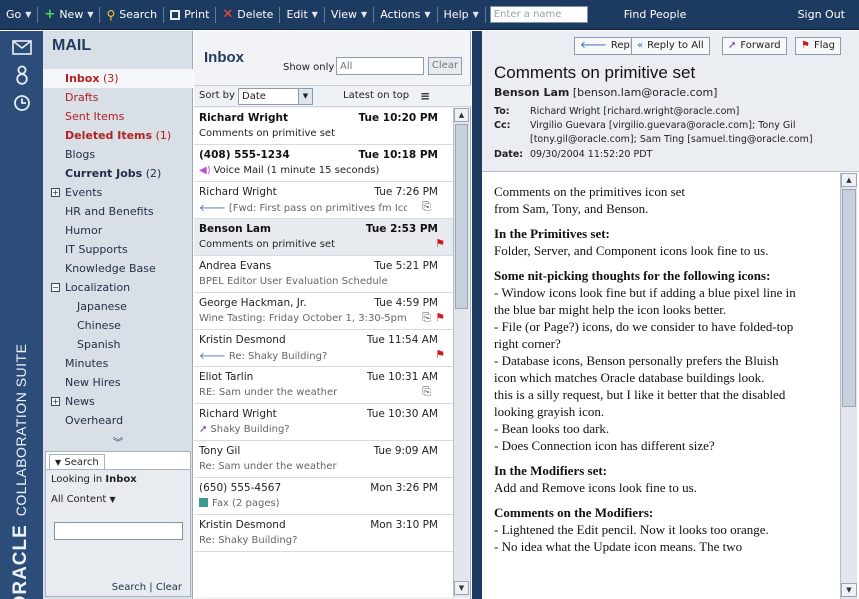 This screenshot has width=859, height=599. Describe the element at coordinates (21, 103) in the screenshot. I see `calendar-app-button` at that location.